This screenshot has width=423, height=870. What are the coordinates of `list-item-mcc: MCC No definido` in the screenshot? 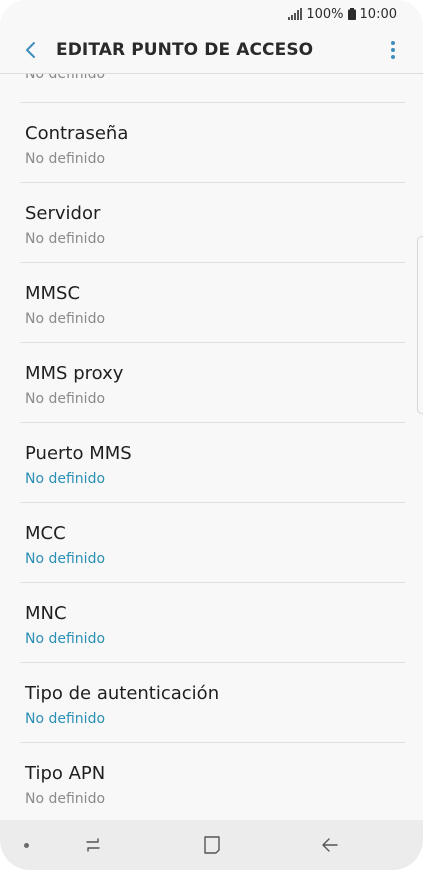 It's located at (211, 543).